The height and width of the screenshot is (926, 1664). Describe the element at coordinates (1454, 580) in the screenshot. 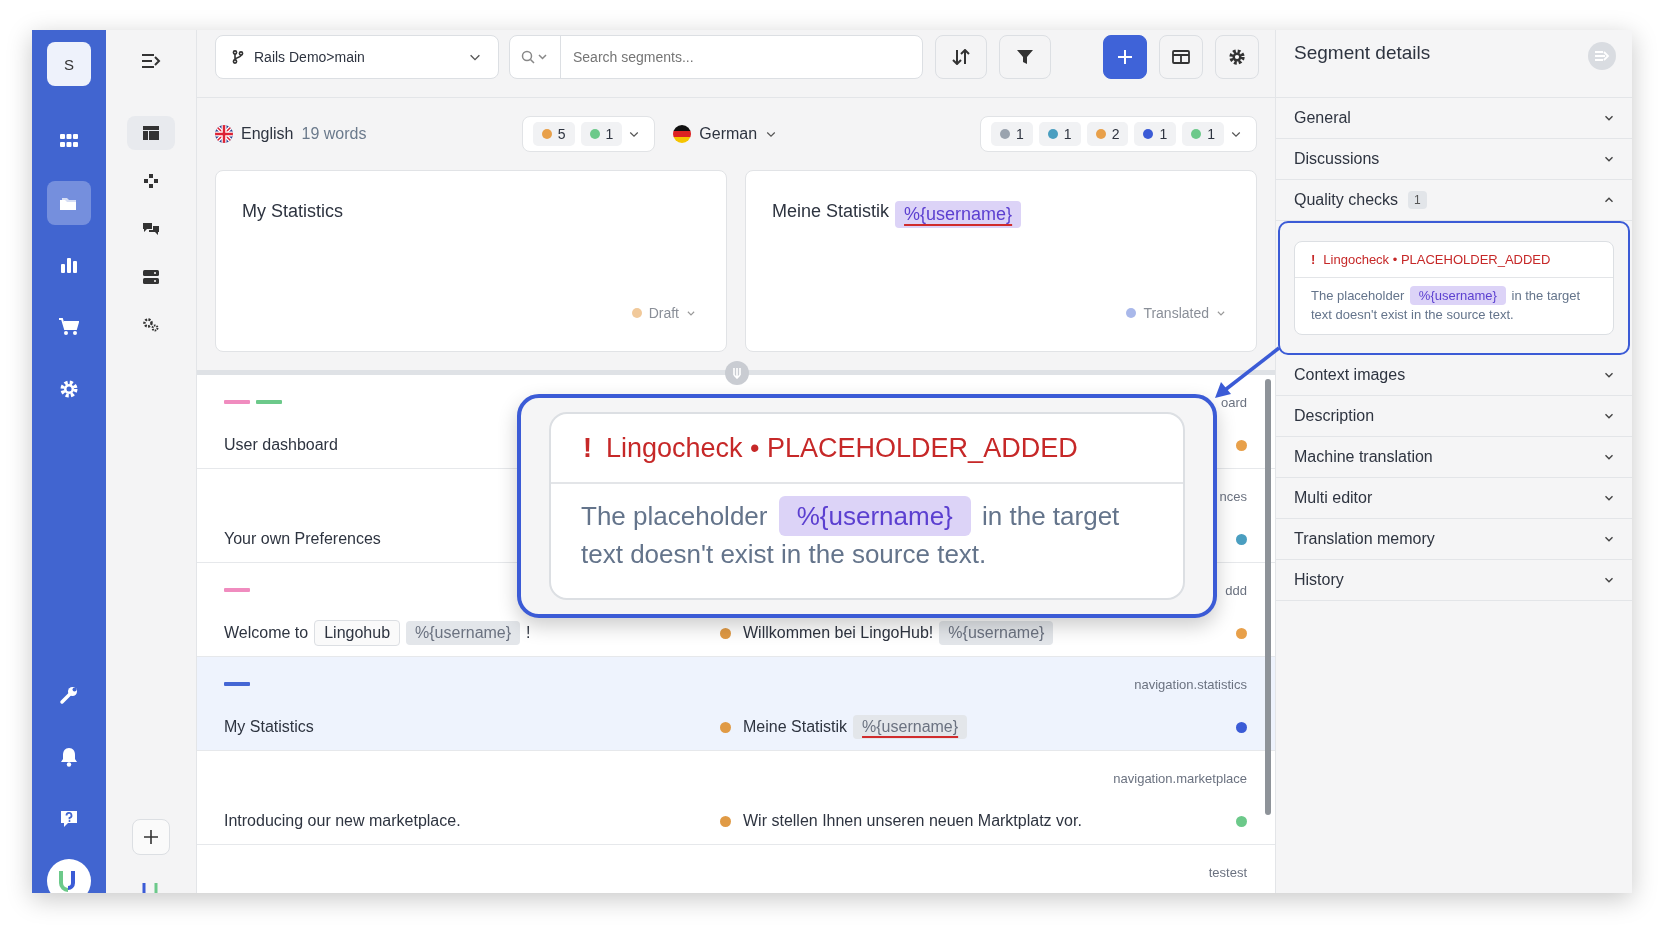

I see `section-header: History` at that location.